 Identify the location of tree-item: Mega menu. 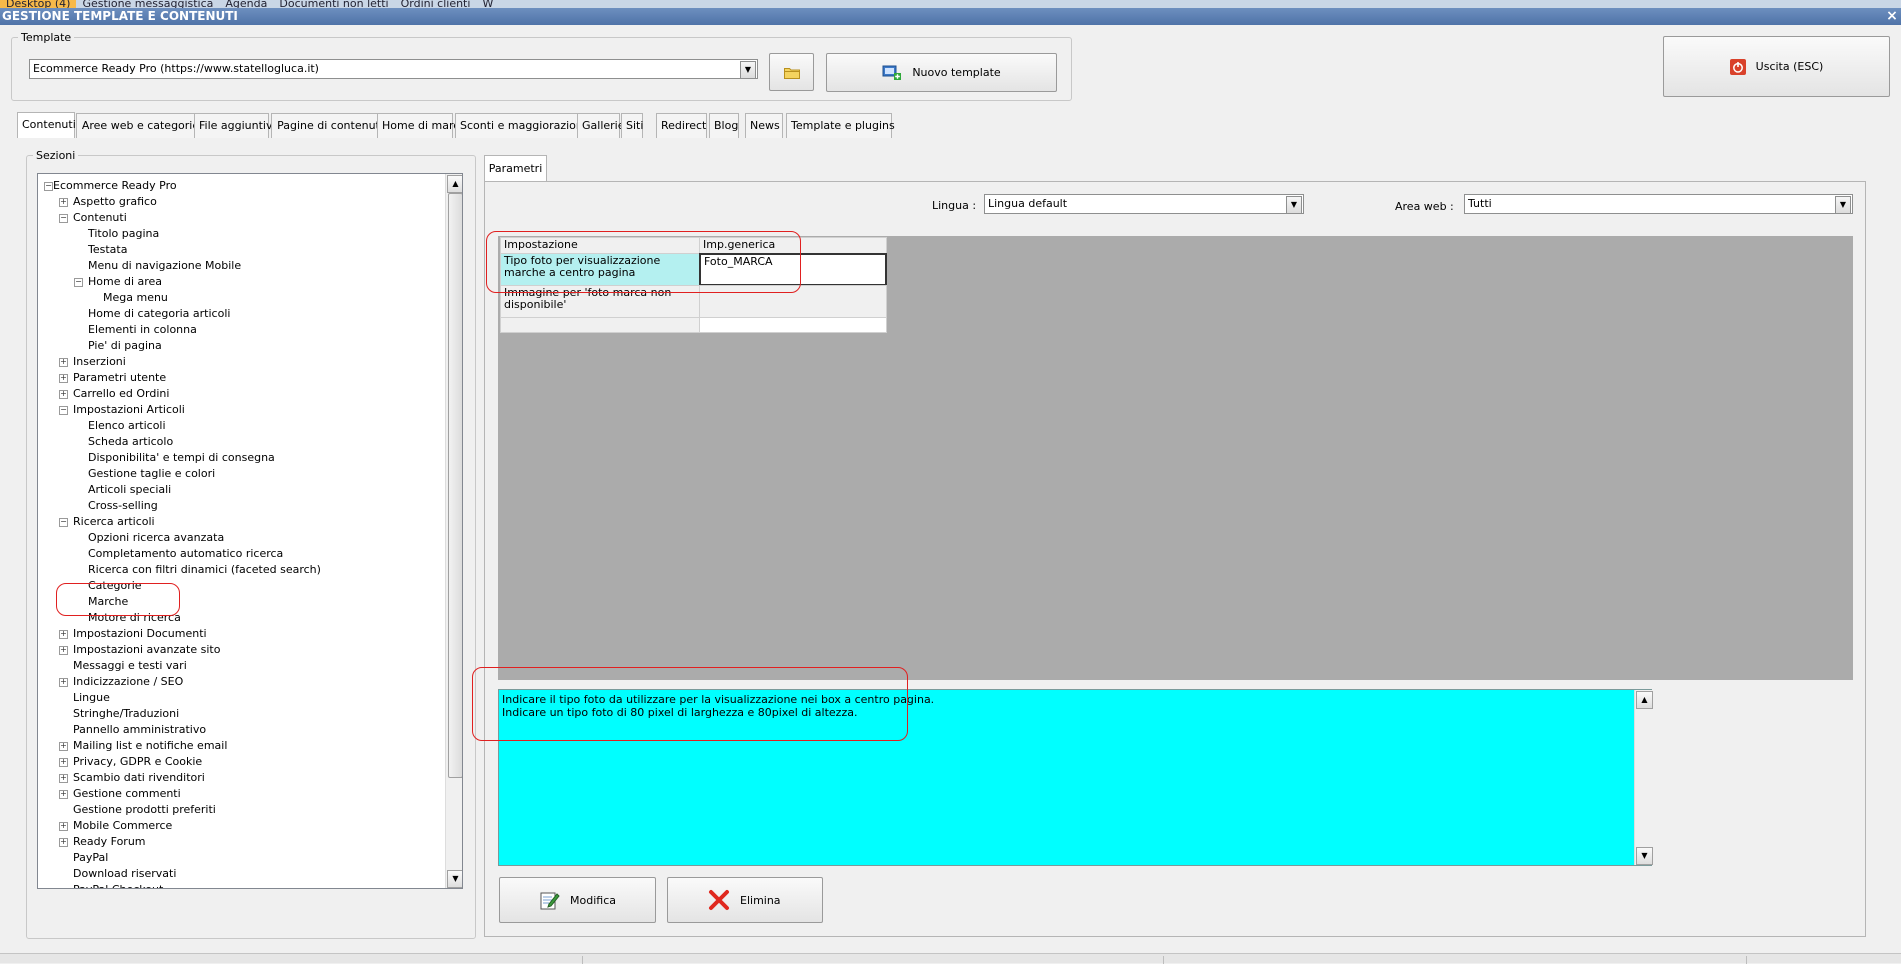
(240, 298).